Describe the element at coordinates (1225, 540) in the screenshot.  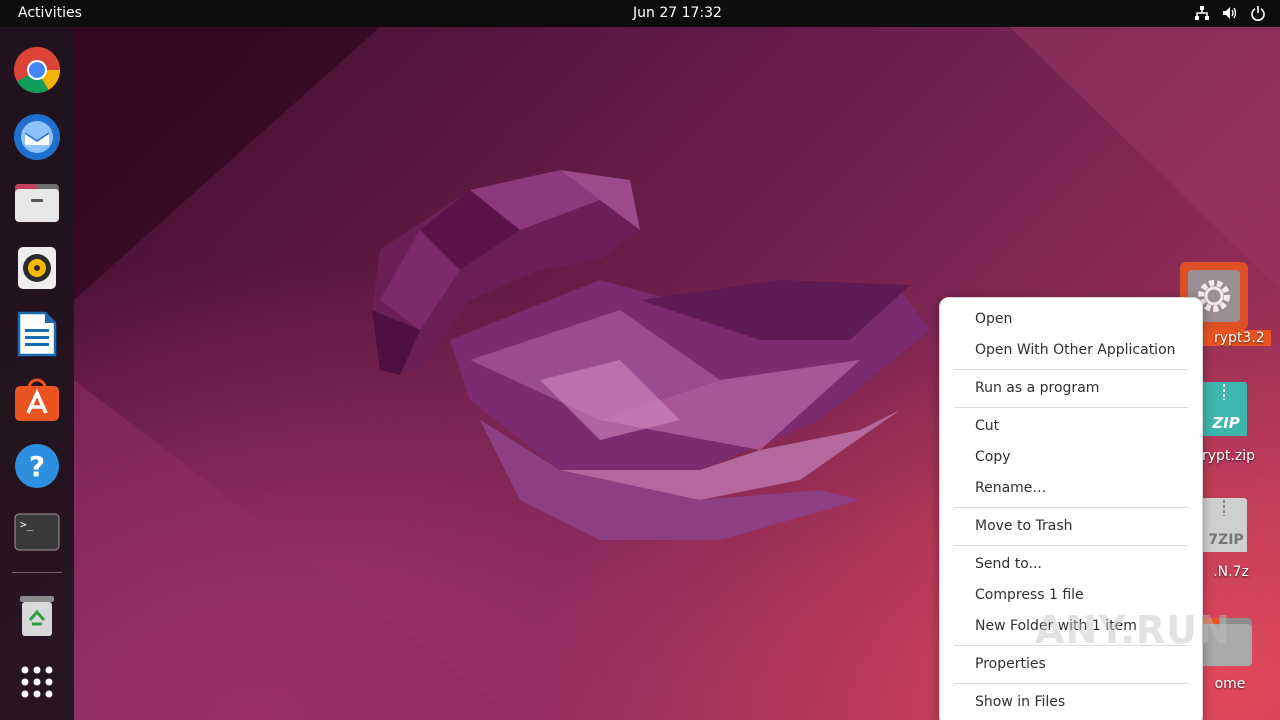
I see `svg-text: 7ZIP` at that location.